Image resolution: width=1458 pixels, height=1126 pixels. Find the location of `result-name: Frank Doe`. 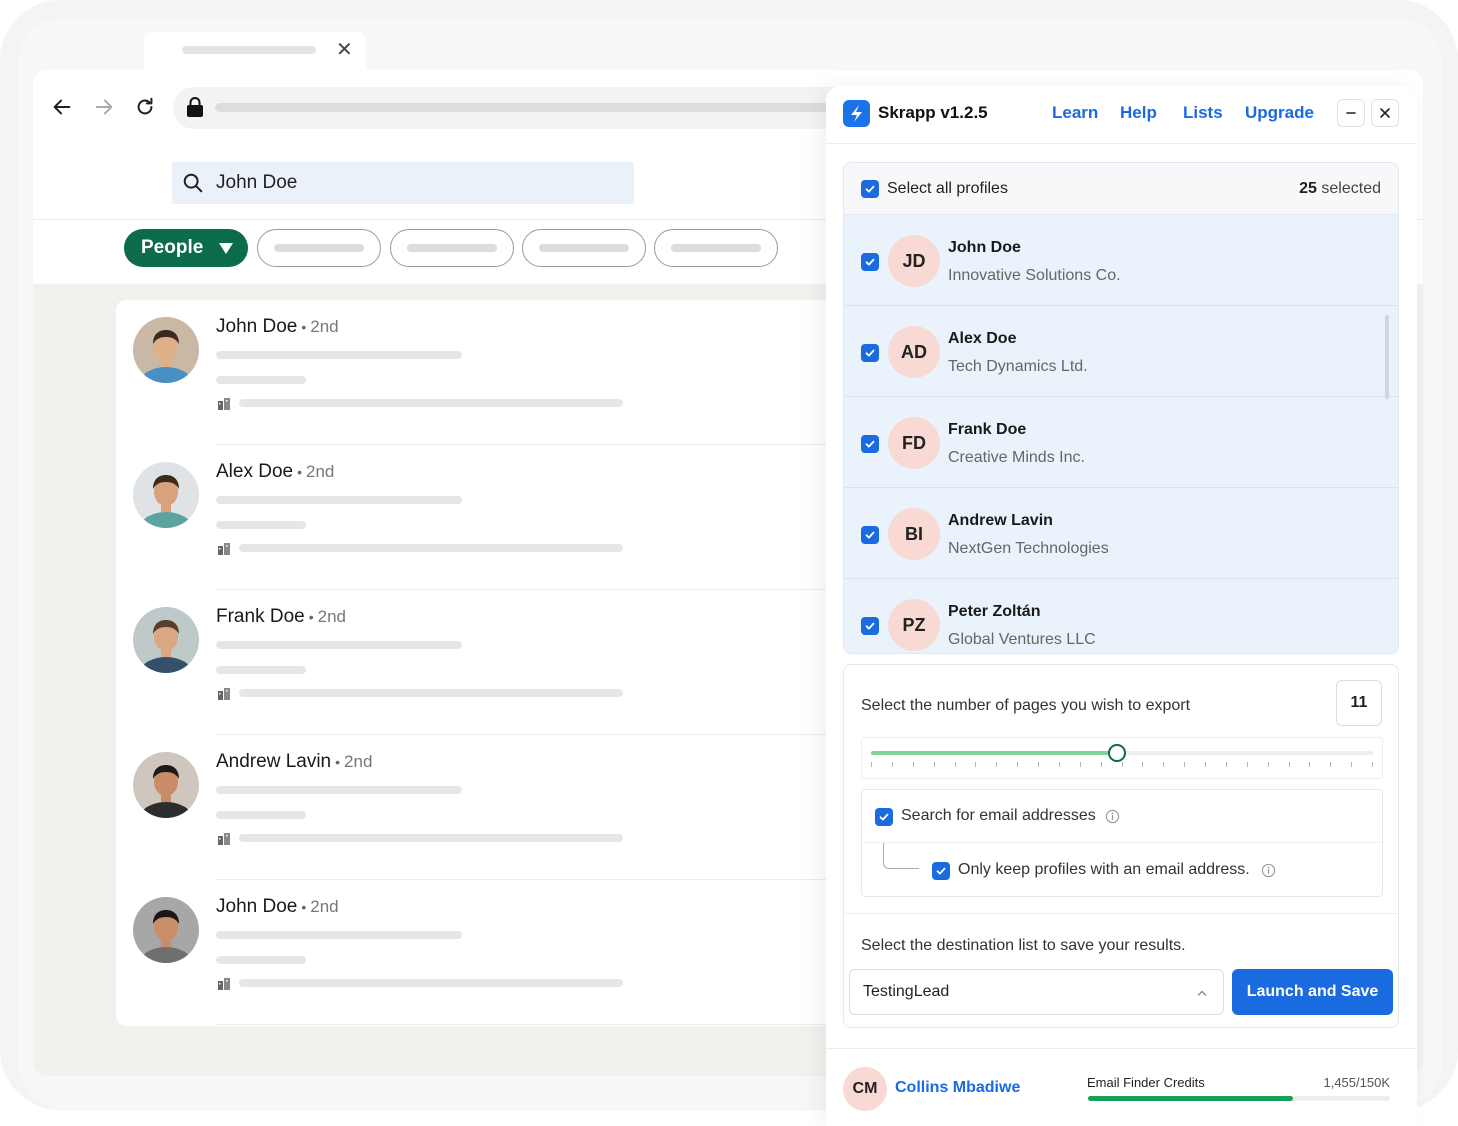

result-name: Frank Doe is located at coordinates (260, 616).